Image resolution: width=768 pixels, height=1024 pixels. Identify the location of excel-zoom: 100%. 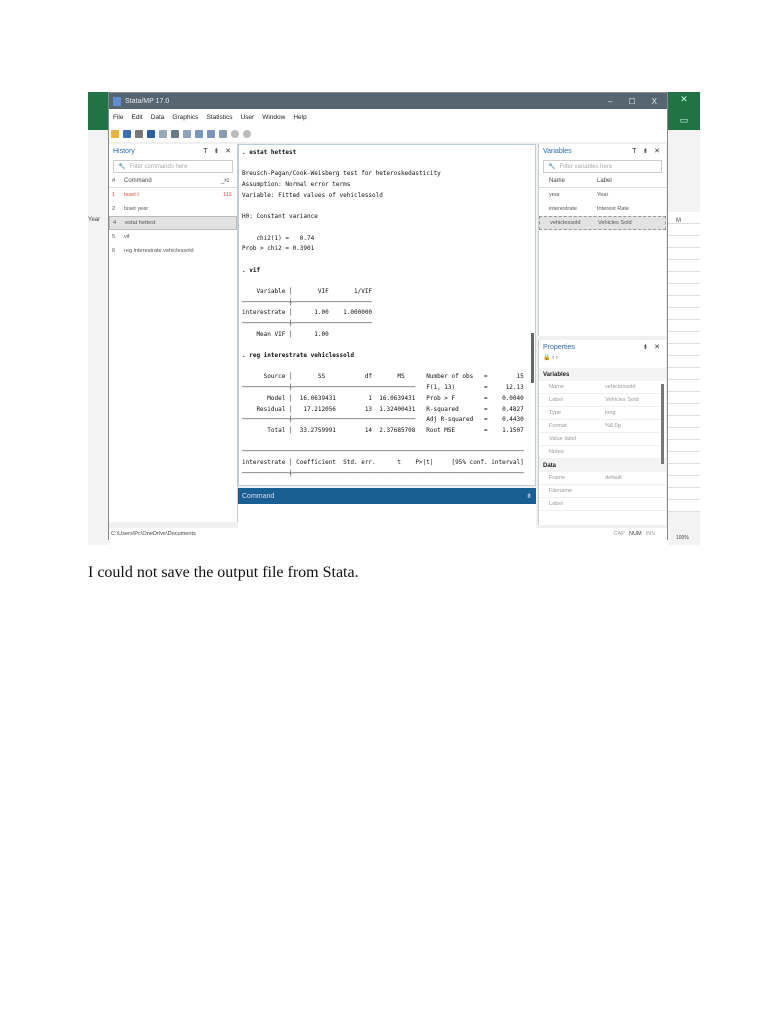
(682, 538).